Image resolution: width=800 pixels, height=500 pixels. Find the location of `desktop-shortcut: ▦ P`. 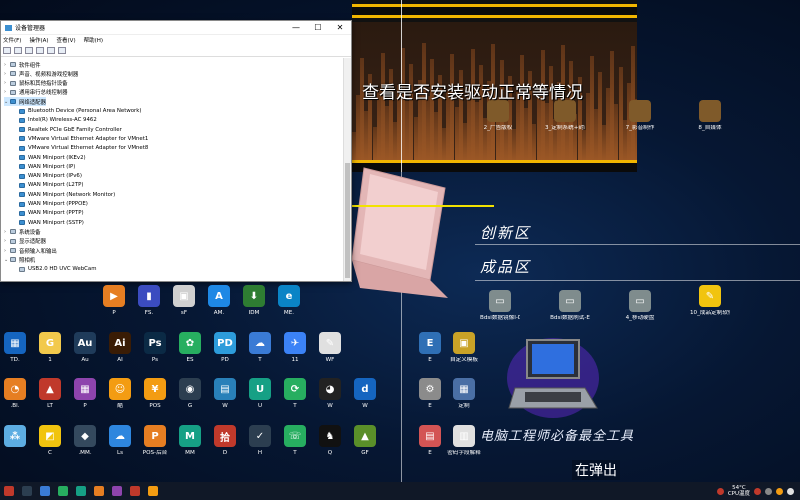

desktop-shortcut: ▦ P is located at coordinates (85, 394).